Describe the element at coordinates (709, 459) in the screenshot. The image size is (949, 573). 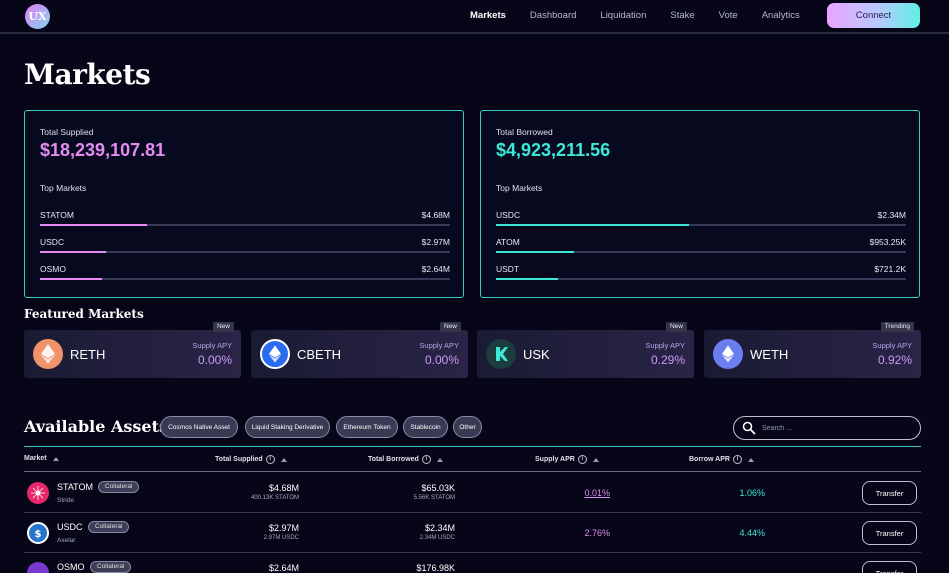
I see `column-label: Borrow APR` at that location.